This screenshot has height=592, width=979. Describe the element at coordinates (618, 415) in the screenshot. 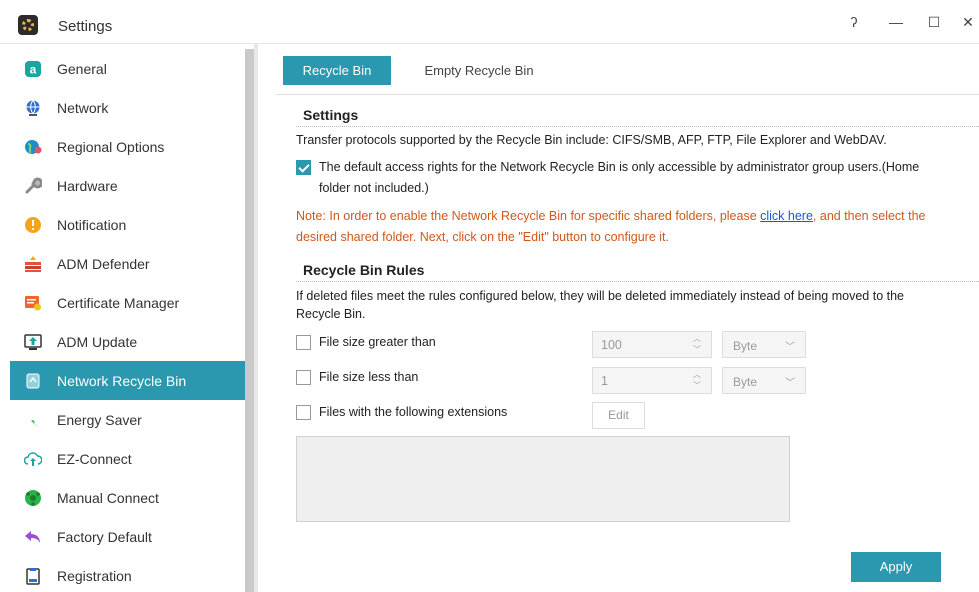

I see `edit-extensions-button: Edit` at that location.